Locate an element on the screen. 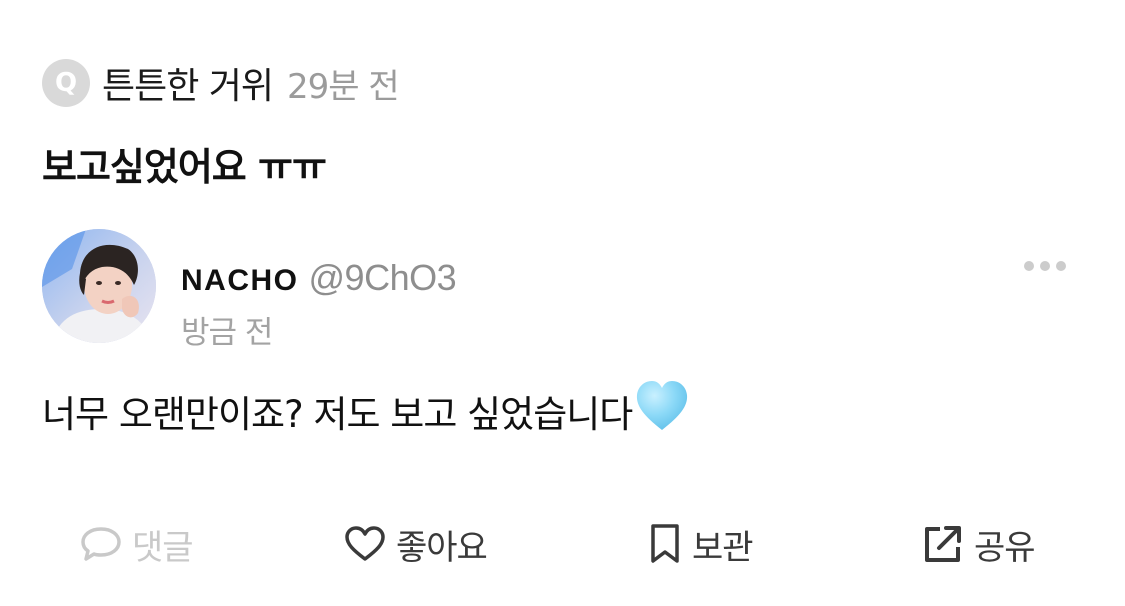 The image size is (1125, 606). question-text: 보고싶었어요 ㅠㅠ is located at coordinates (184, 167).